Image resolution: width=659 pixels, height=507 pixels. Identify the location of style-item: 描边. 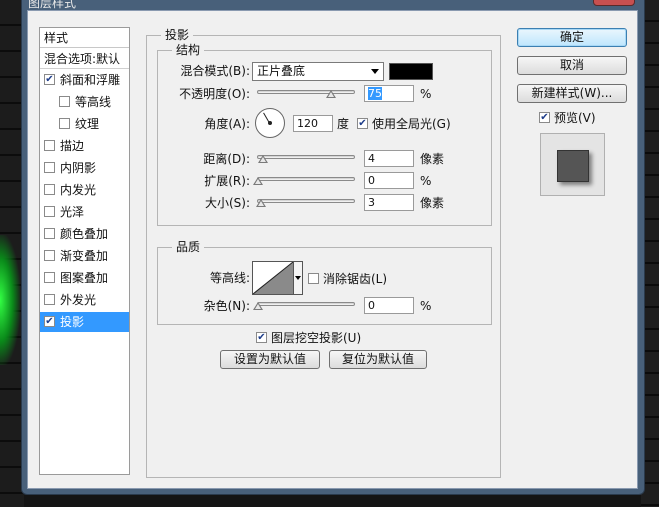
(84, 146).